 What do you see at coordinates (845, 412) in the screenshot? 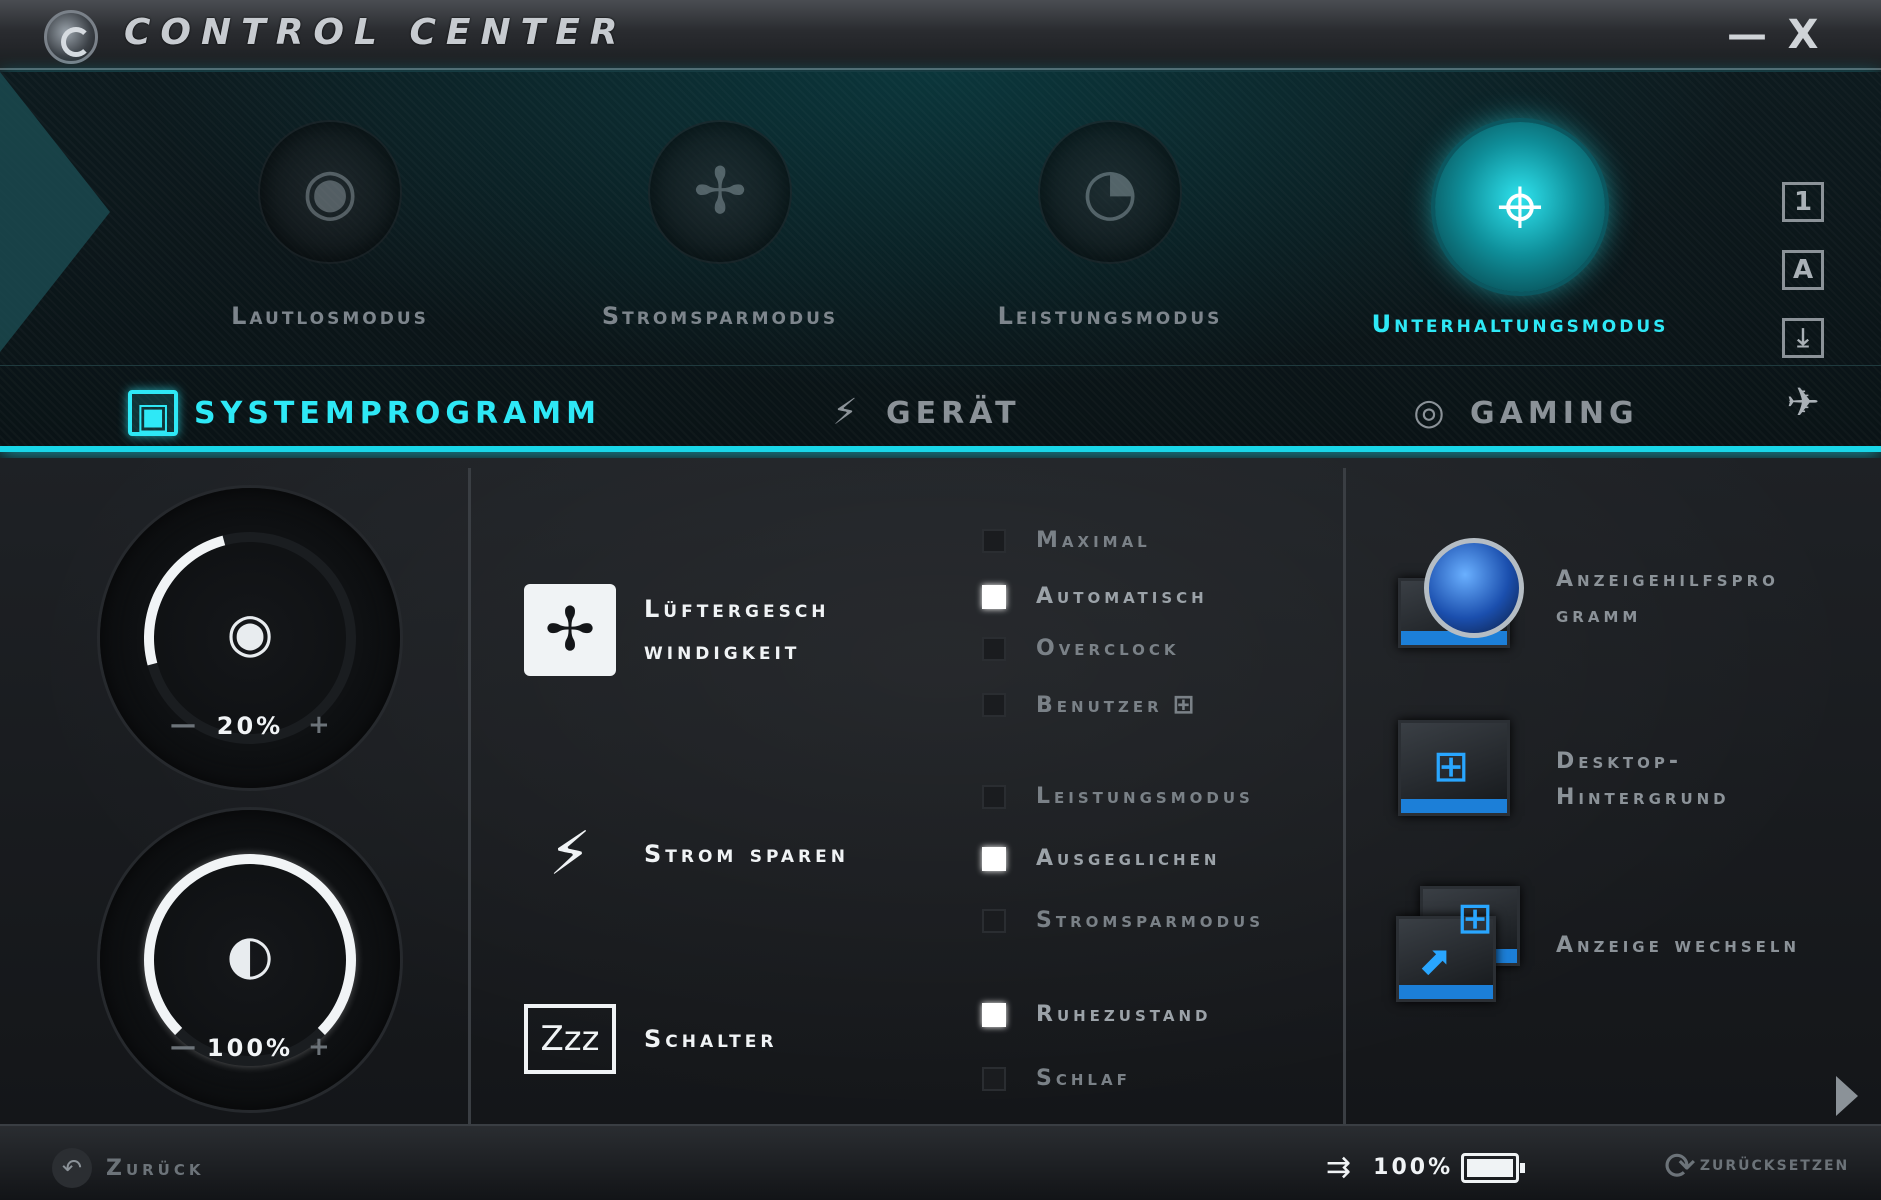
I see `plug-icon: ⚡` at bounding box center [845, 412].